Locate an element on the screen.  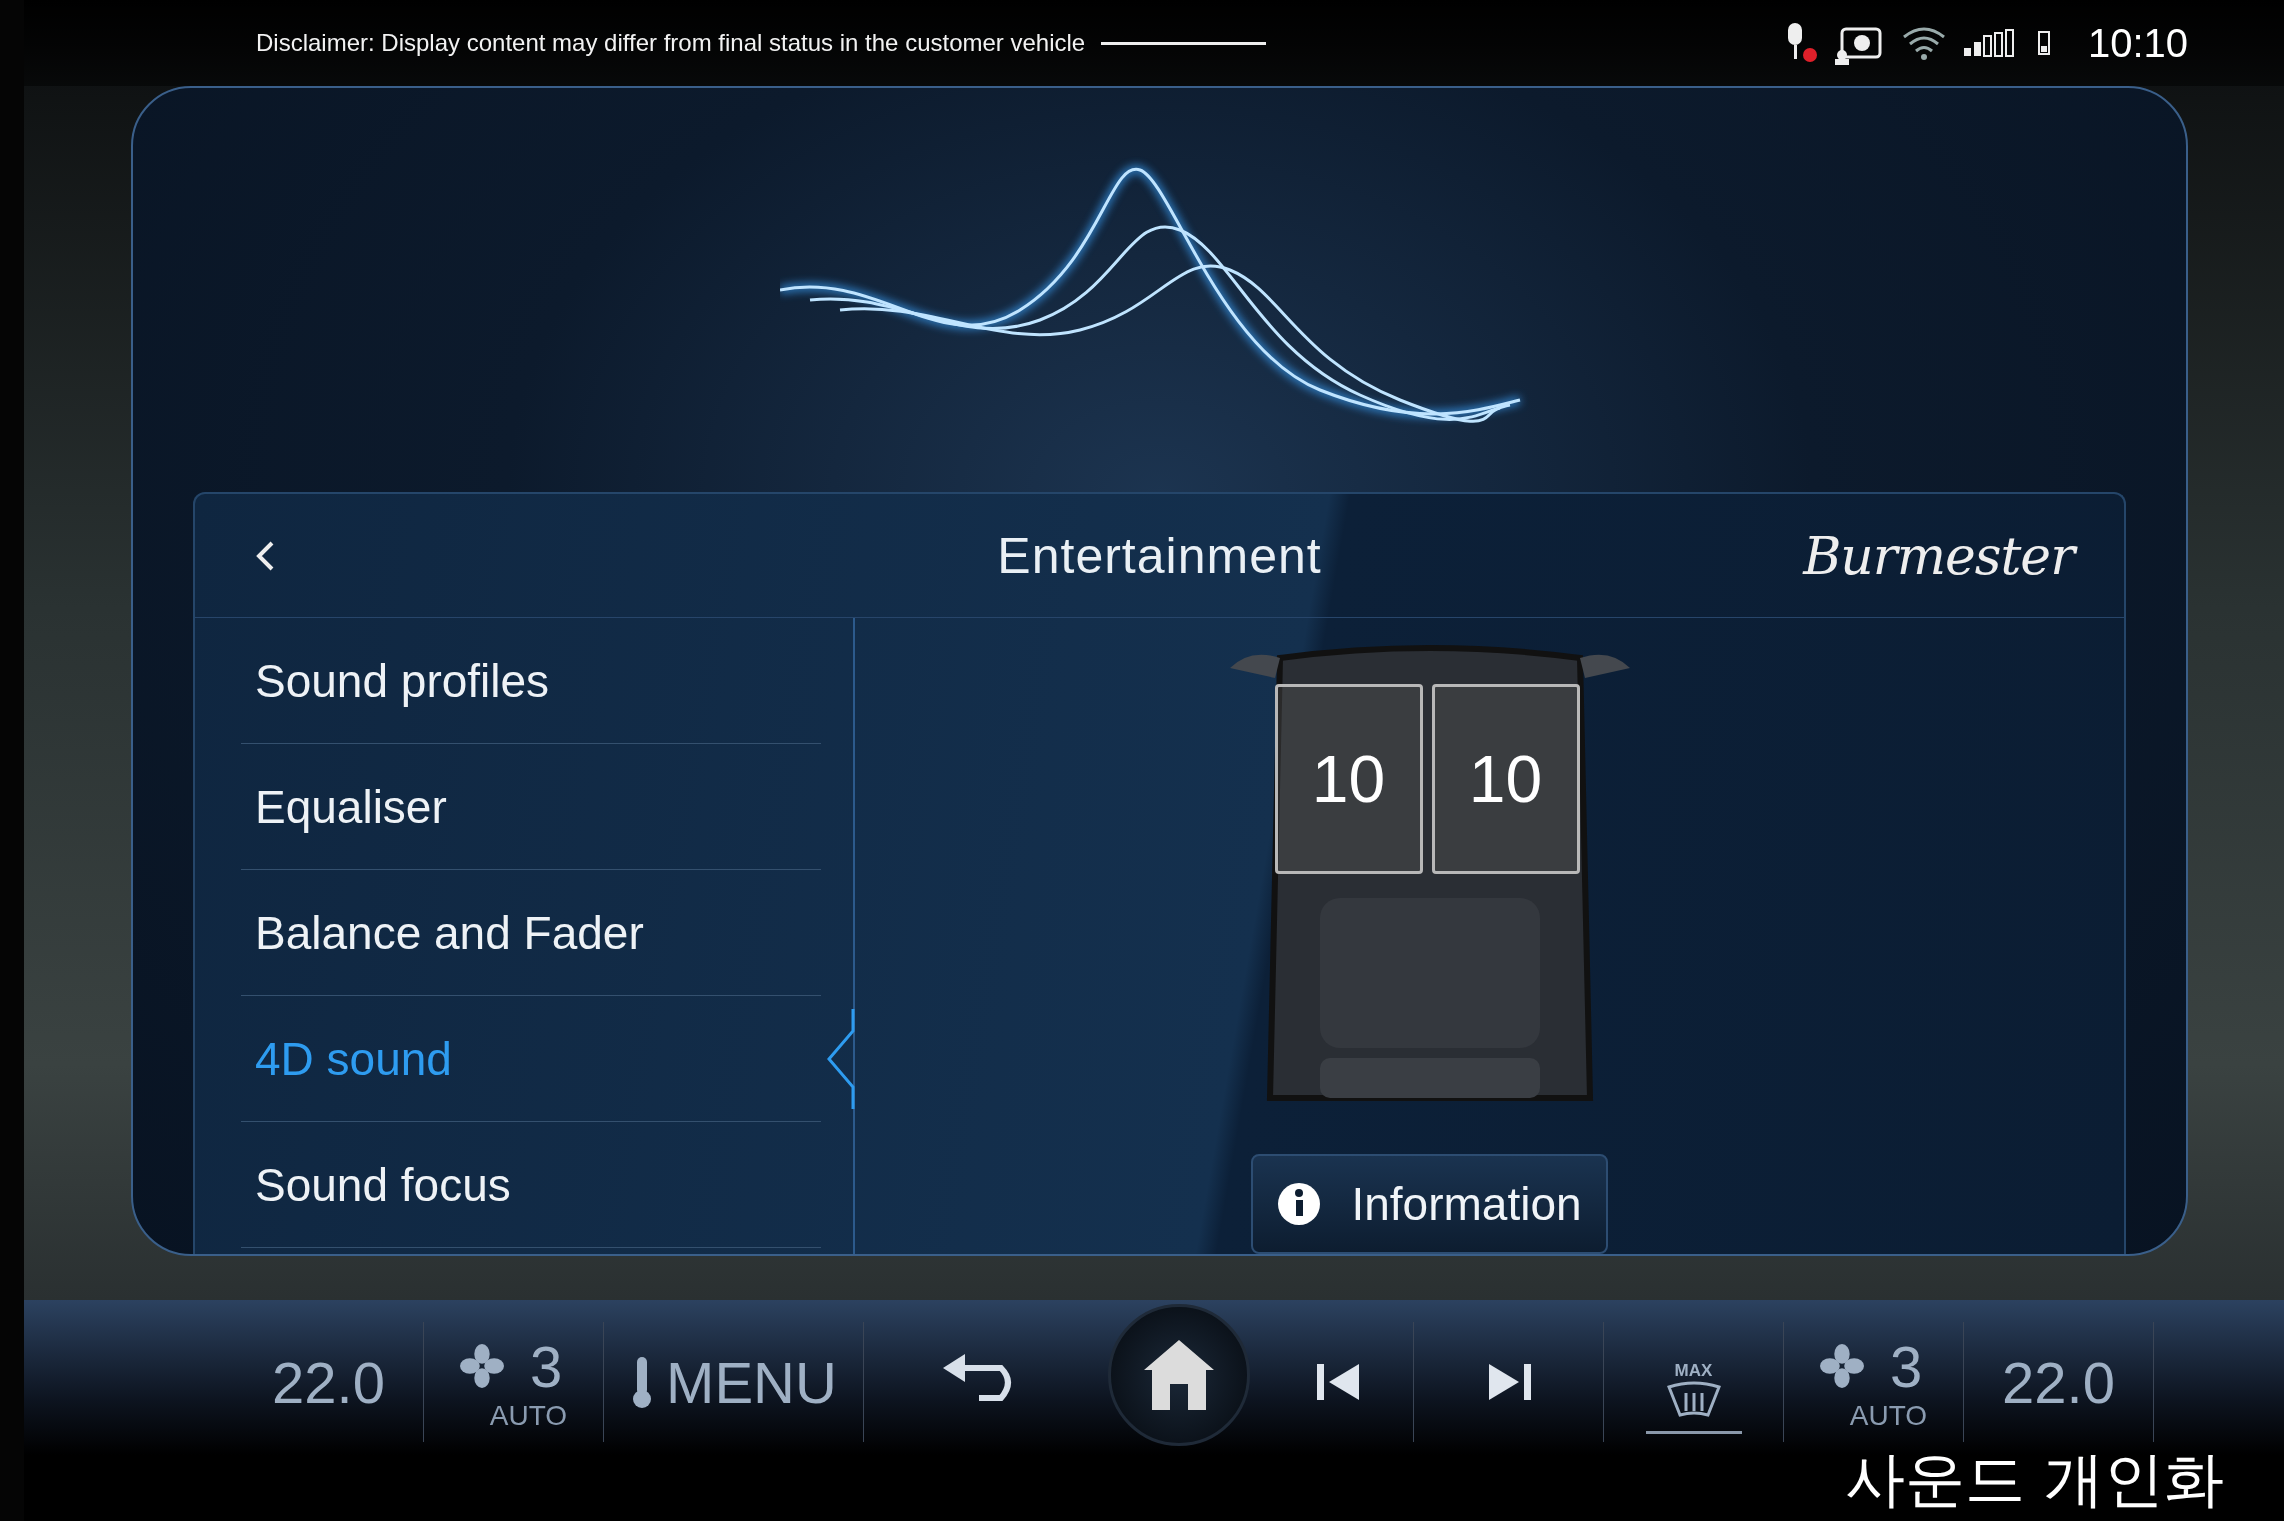
max-defrost-button: MAX is located at coordinates (1693, 1394).